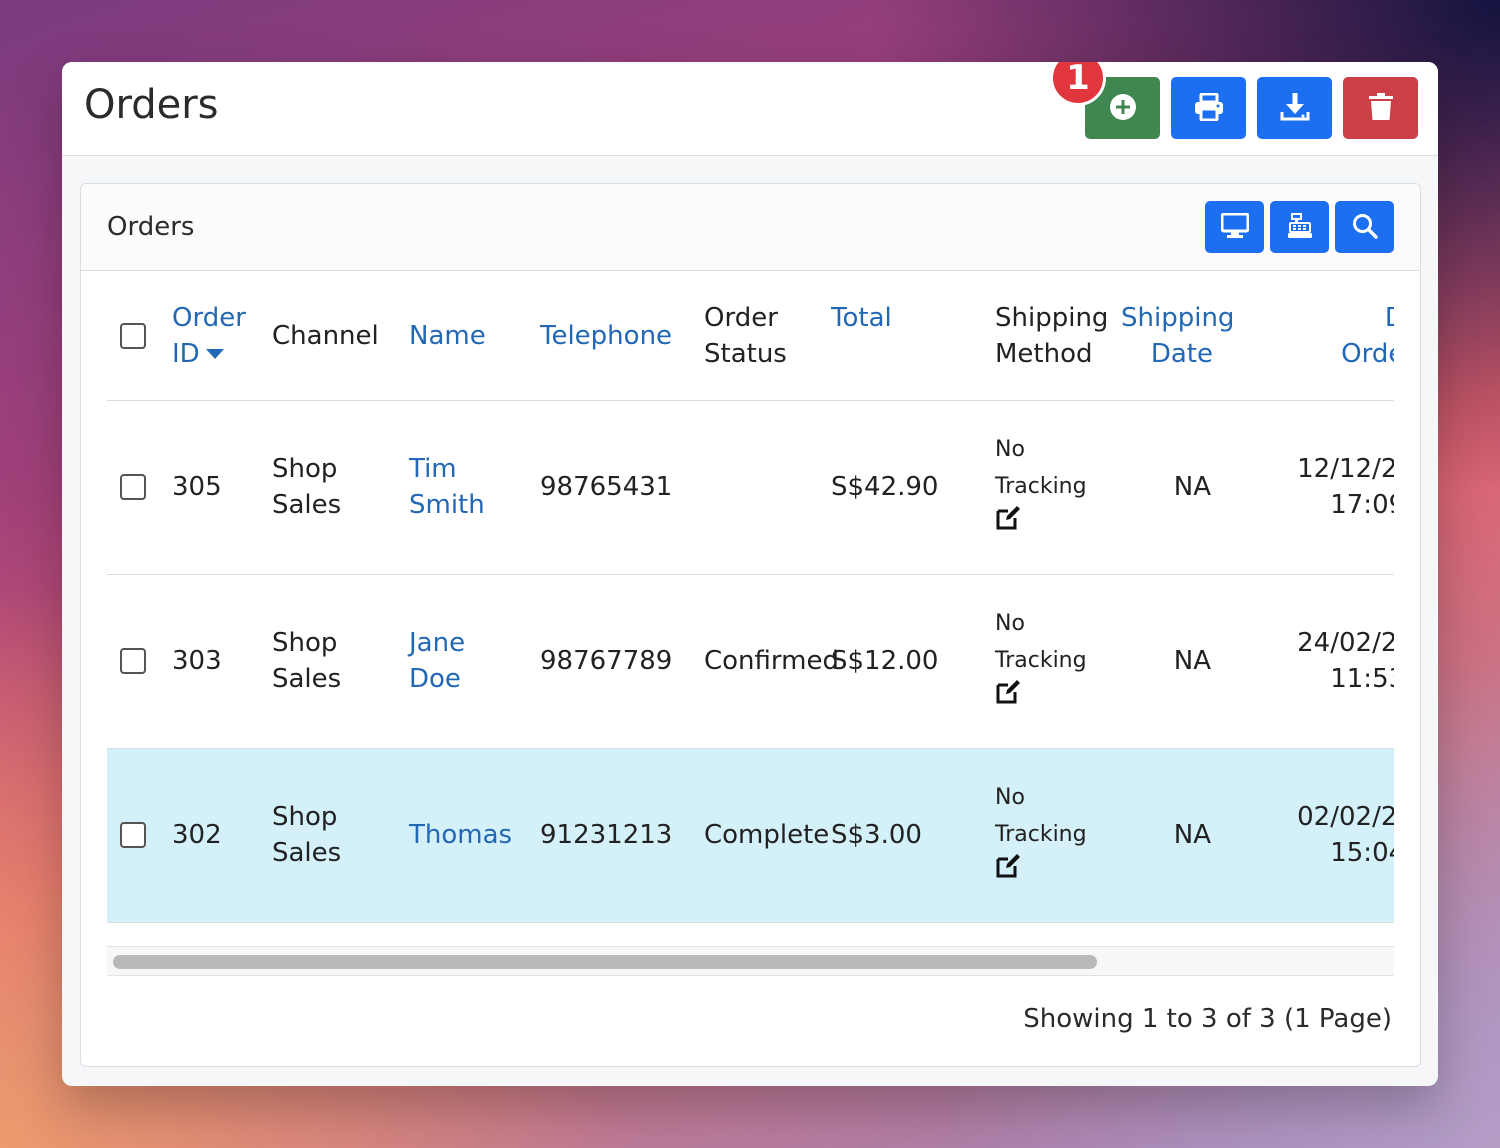 This screenshot has height=1148, width=1500. Describe the element at coordinates (197, 487) in the screenshot. I see `order-id-cell: 305` at that location.